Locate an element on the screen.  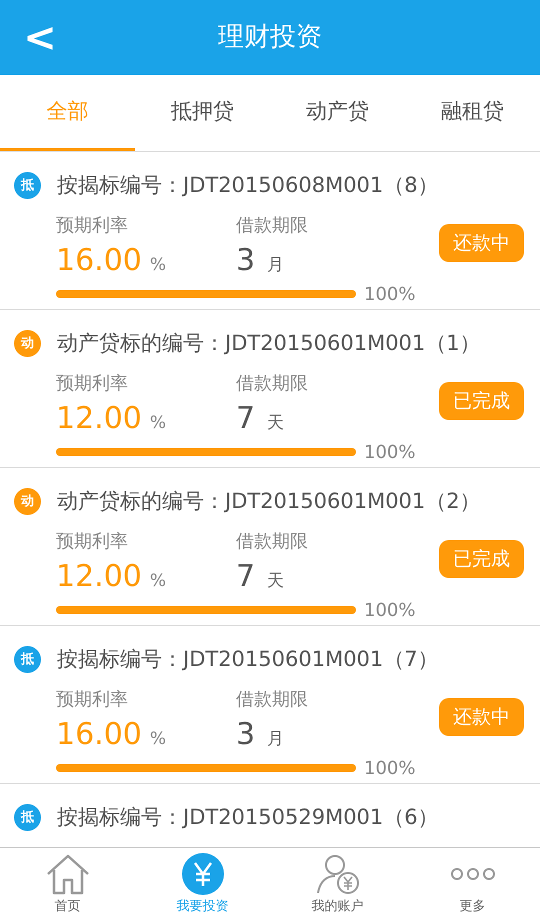
filter-tab: 融租贷 is located at coordinates (472, 113).